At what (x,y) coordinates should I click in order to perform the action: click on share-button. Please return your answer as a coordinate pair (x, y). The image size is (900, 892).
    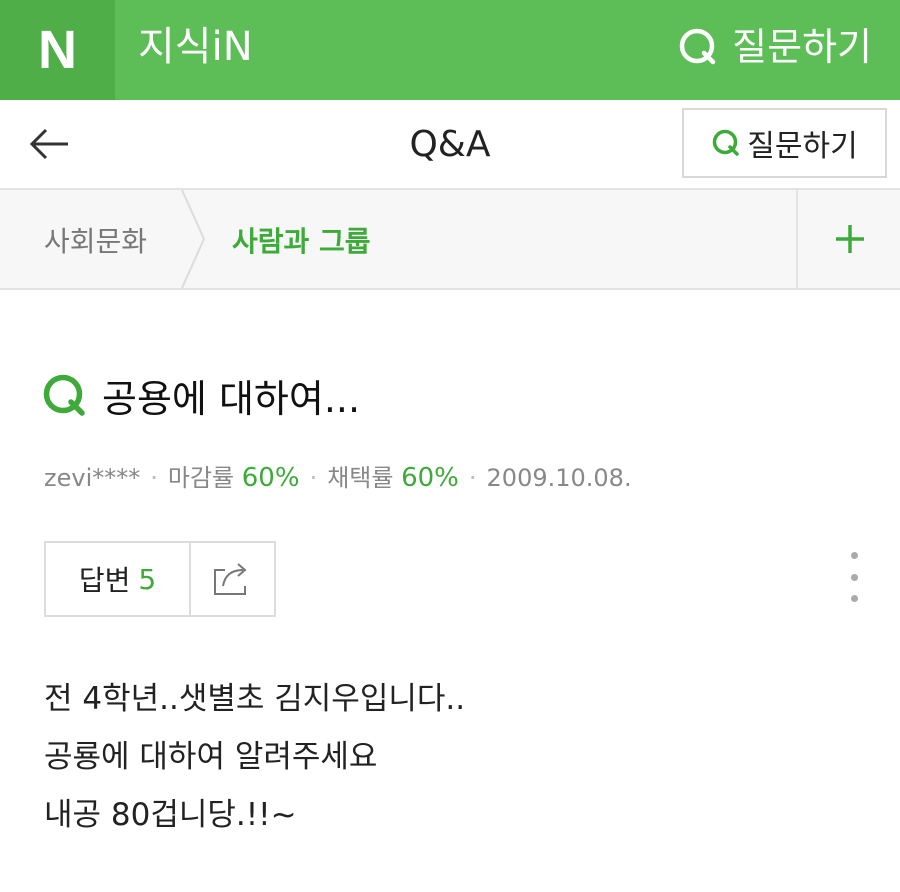
    Looking at the image, I should click on (232, 579).